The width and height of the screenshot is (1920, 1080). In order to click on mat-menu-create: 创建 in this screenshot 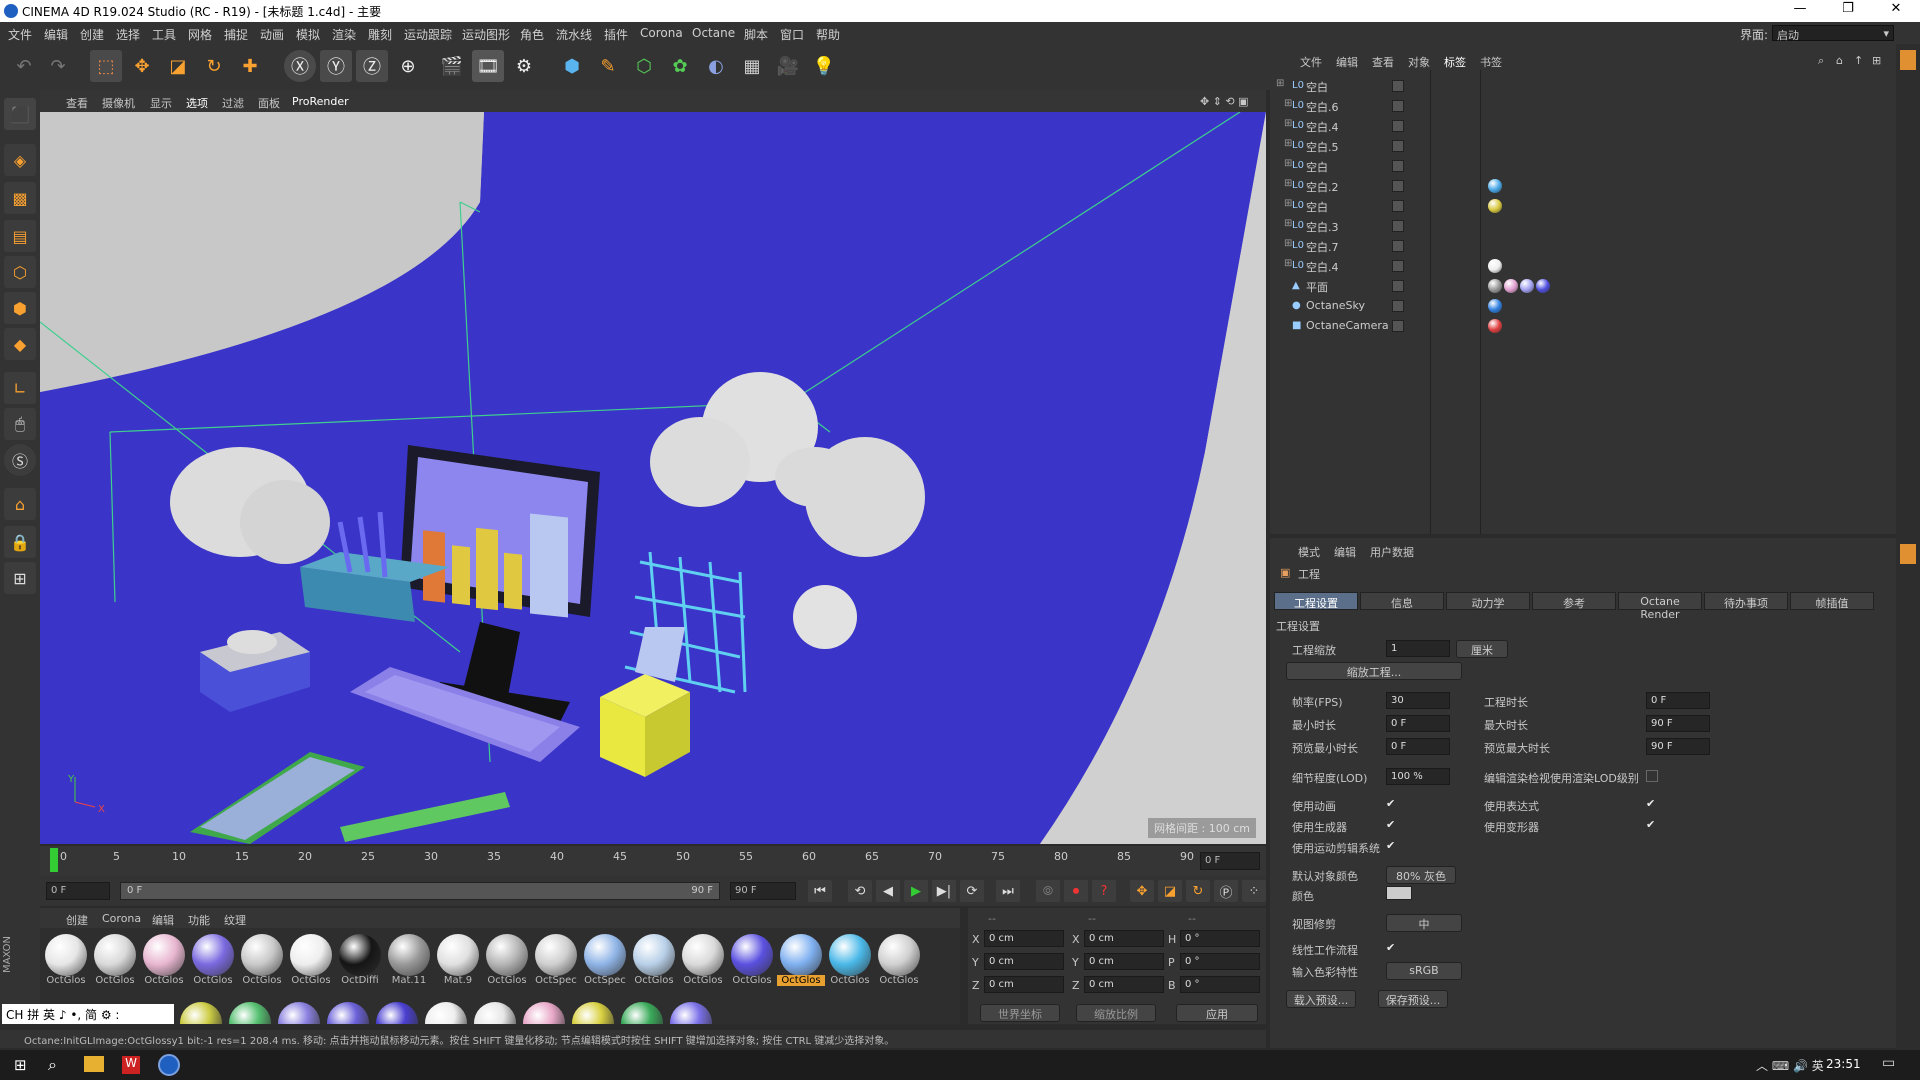, I will do `click(77, 920)`.